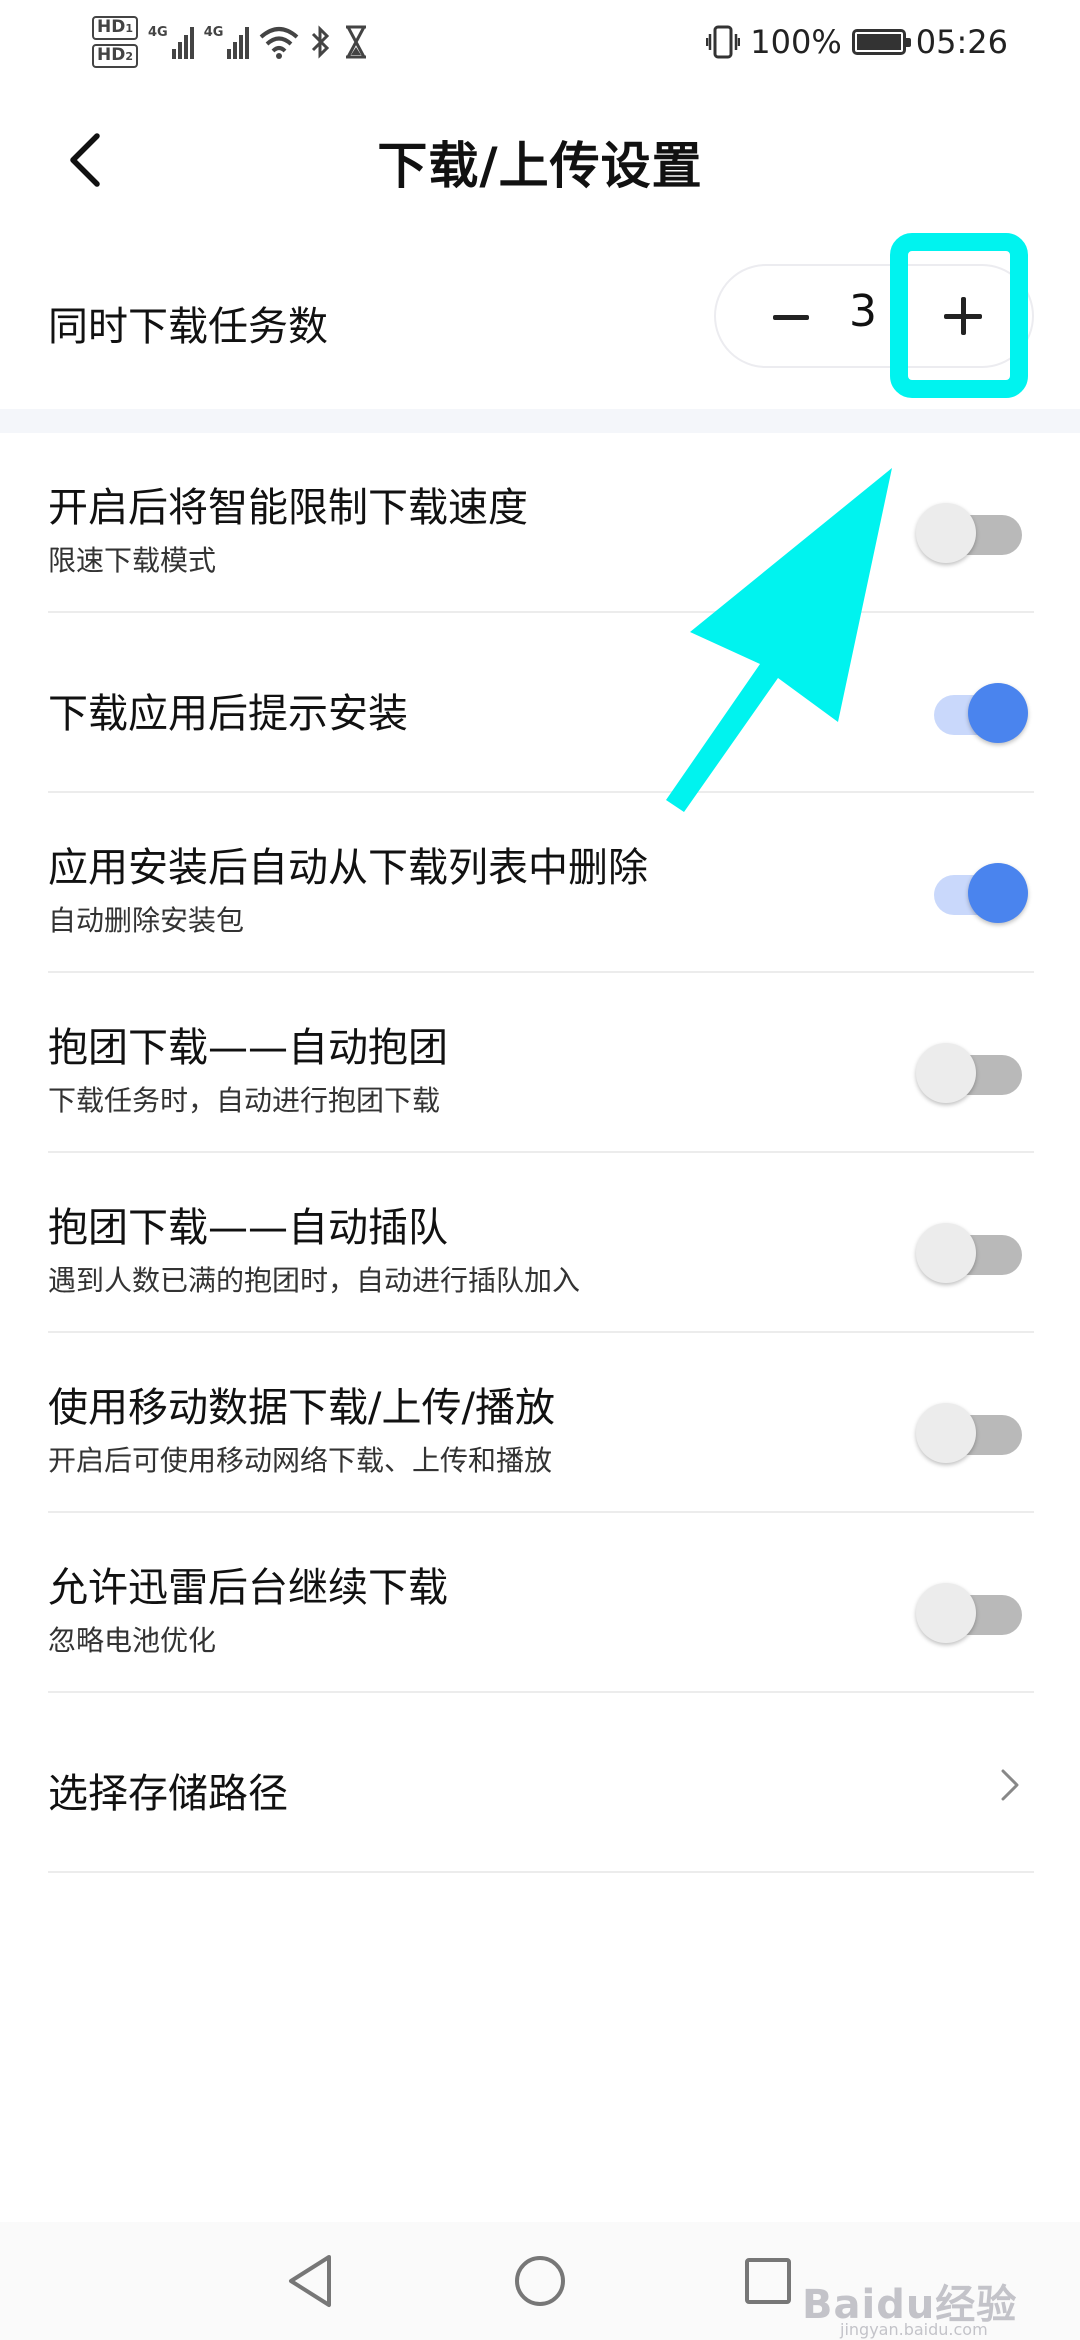 Image resolution: width=1080 pixels, height=2340 pixels. I want to click on storage-path-row: 选择存储路径, so click(541, 1783).